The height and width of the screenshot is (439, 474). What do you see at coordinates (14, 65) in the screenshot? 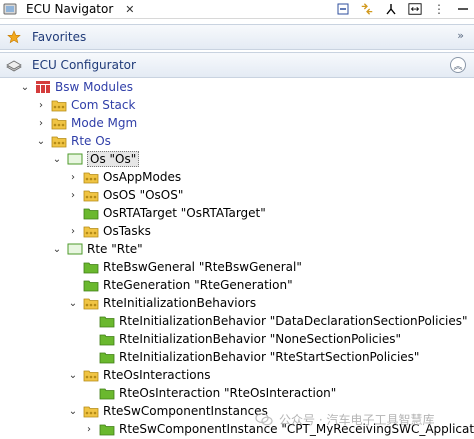
I see `ecu-configurator-icon` at bounding box center [14, 65].